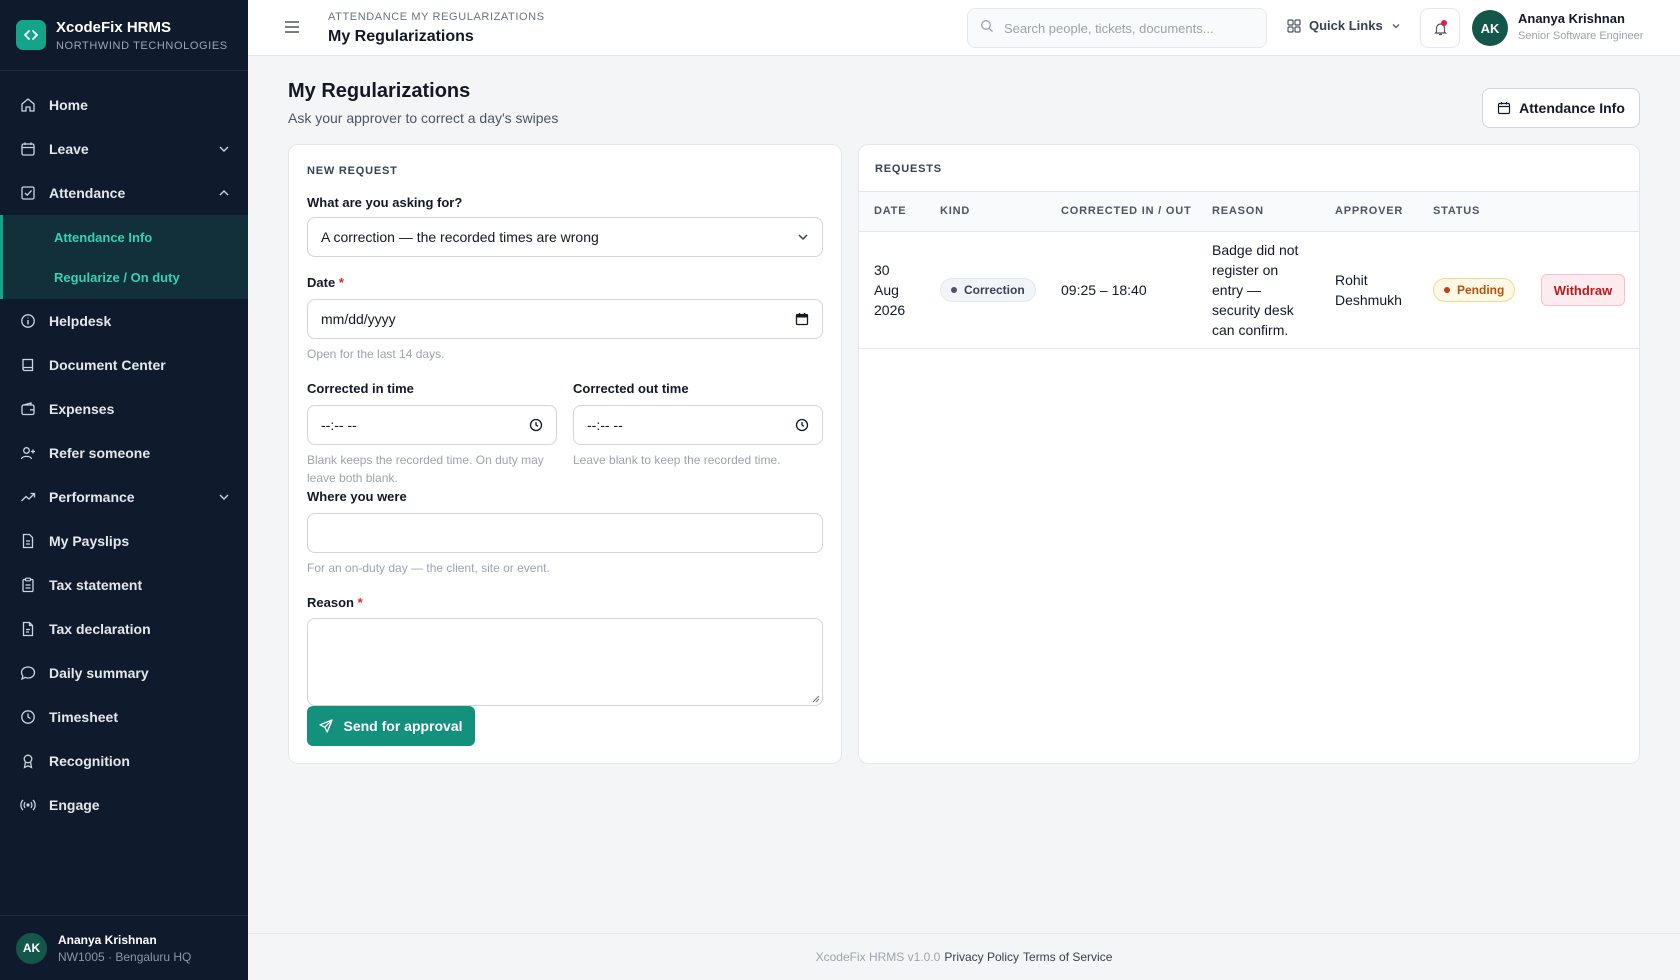 The width and height of the screenshot is (1680, 980). I want to click on sidebar-item-label: Expenses, so click(82, 409).